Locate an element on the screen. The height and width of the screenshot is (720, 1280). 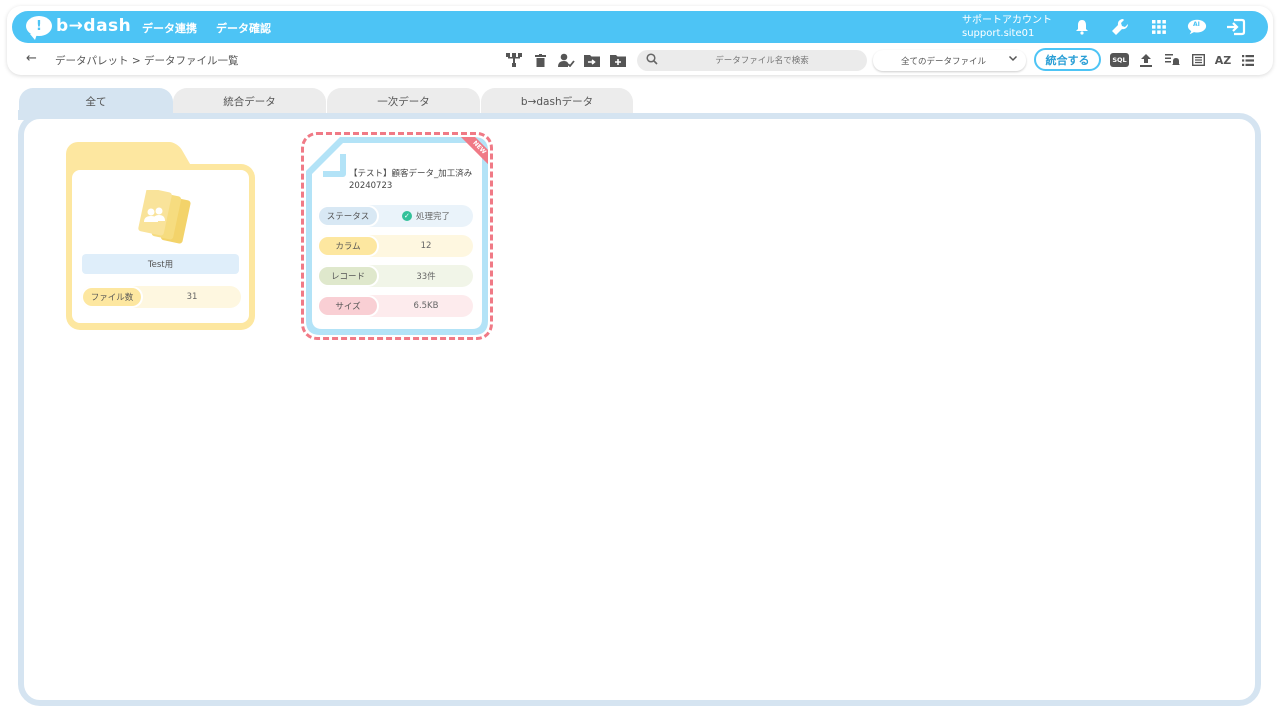
folder-group-icon is located at coordinates (165, 216).